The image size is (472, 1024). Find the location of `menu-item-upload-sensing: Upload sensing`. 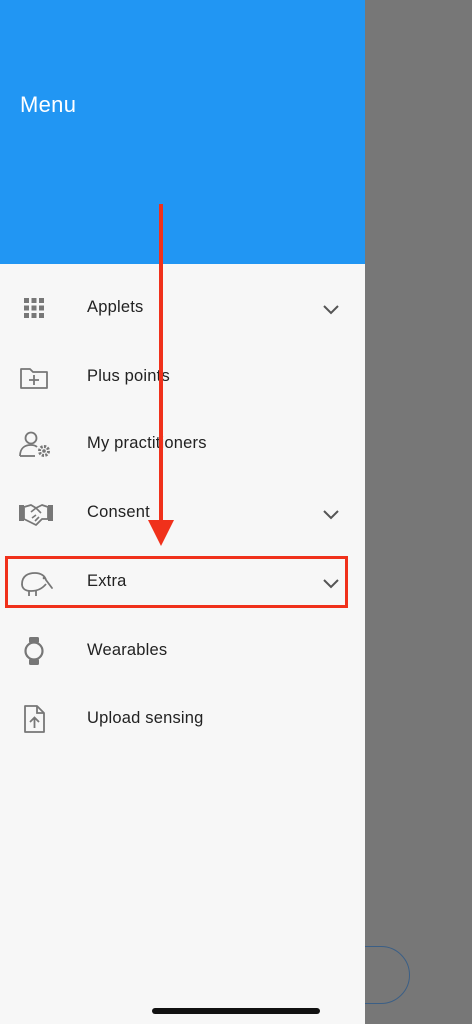

menu-item-upload-sensing: Upload sensing is located at coordinates (182, 719).